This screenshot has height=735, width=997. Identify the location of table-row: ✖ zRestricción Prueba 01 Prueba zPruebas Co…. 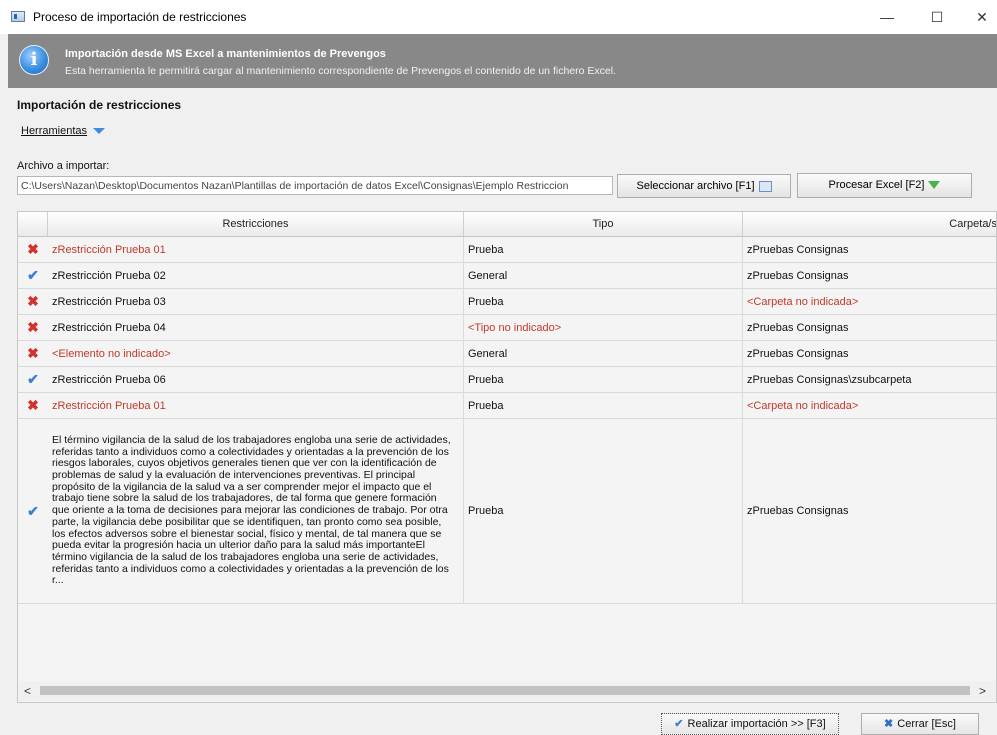
(507, 250).